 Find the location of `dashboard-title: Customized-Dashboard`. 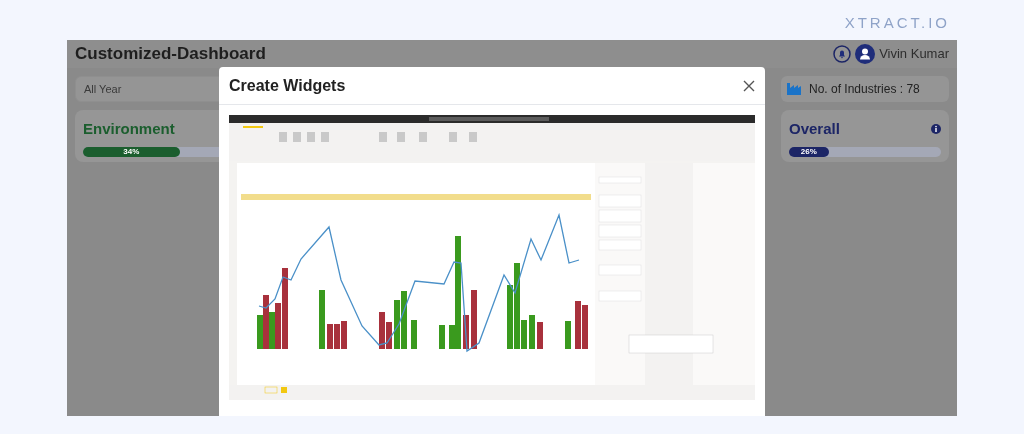

dashboard-title: Customized-Dashboard is located at coordinates (170, 54).